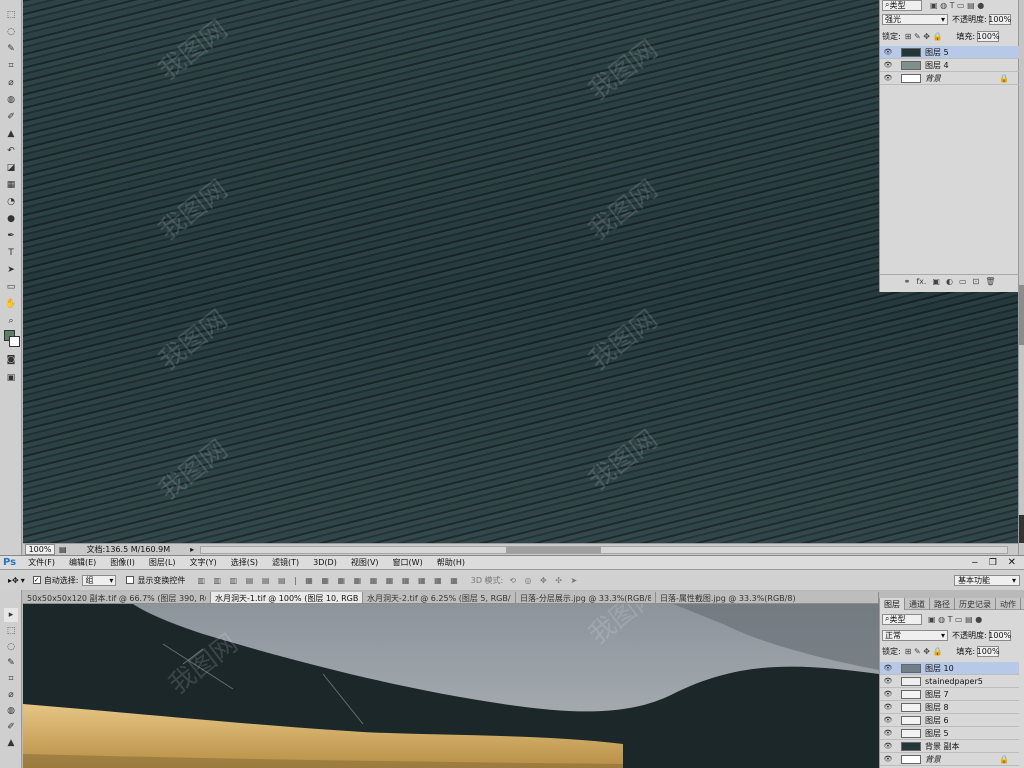 The height and width of the screenshot is (768, 1024). What do you see at coordinates (11, 615) in the screenshot?
I see `move-tool-icon: ▸` at bounding box center [11, 615].